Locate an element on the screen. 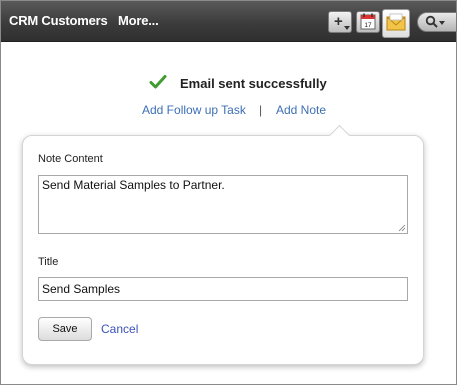  calendar-button: 17 is located at coordinates (368, 22).